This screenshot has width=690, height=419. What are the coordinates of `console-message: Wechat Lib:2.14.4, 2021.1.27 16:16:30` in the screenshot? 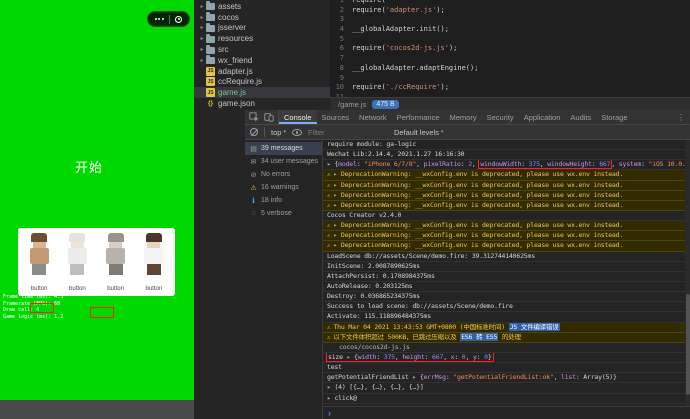 It's located at (506, 155).